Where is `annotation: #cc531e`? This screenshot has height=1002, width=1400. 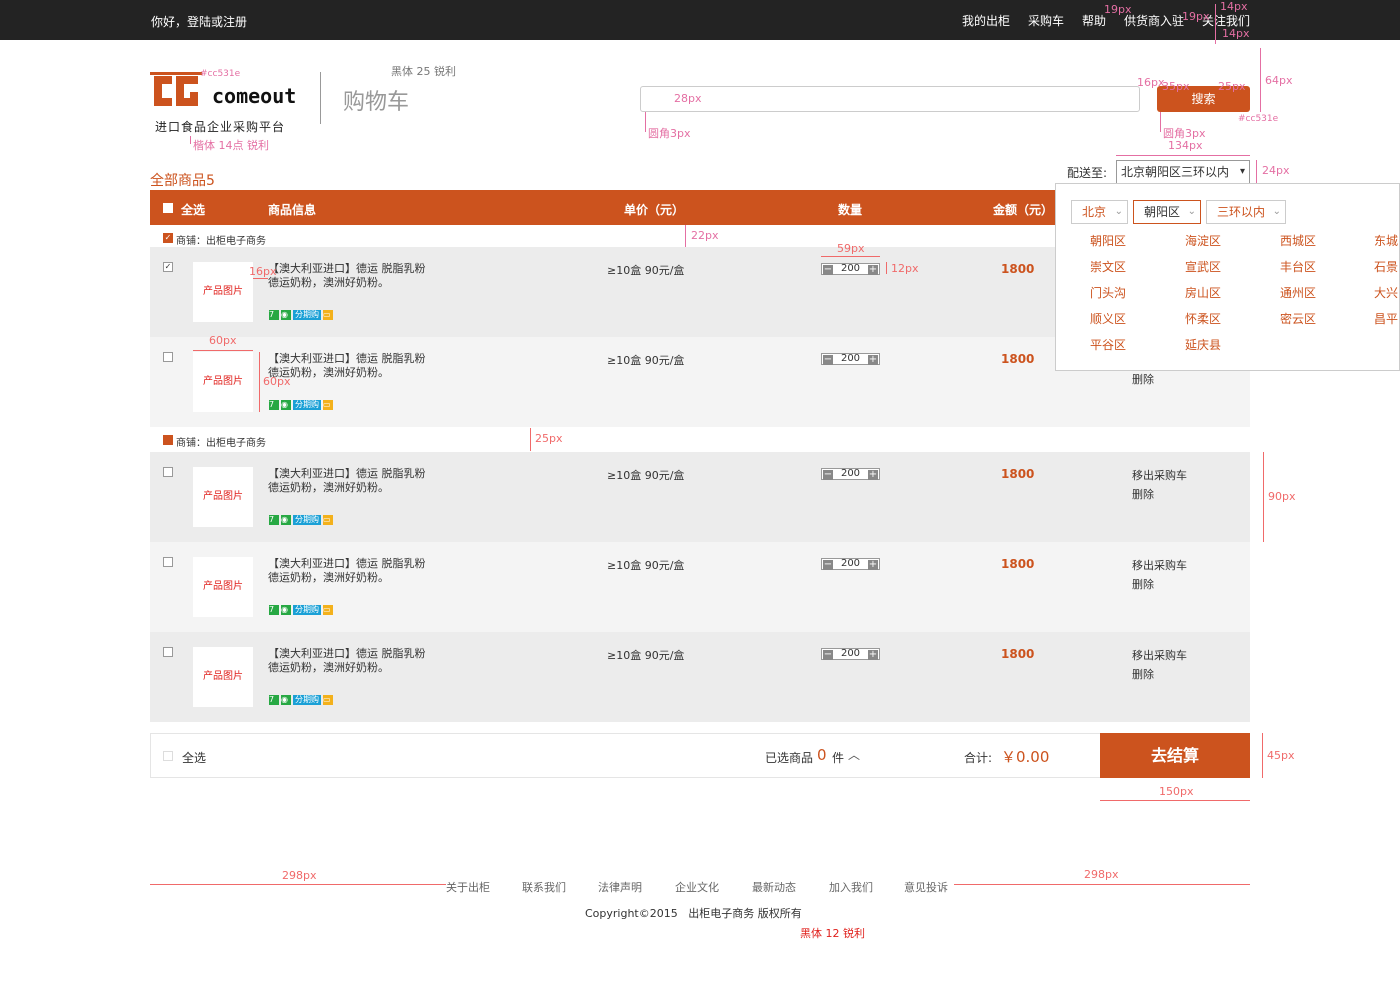 annotation: #cc531e is located at coordinates (220, 74).